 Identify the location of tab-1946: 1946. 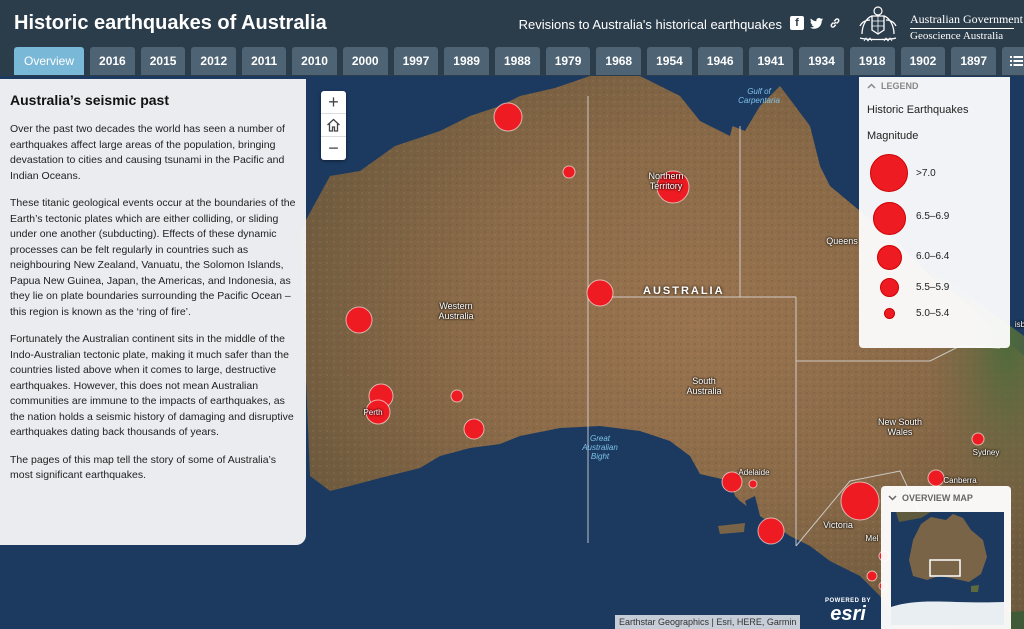
(720, 61).